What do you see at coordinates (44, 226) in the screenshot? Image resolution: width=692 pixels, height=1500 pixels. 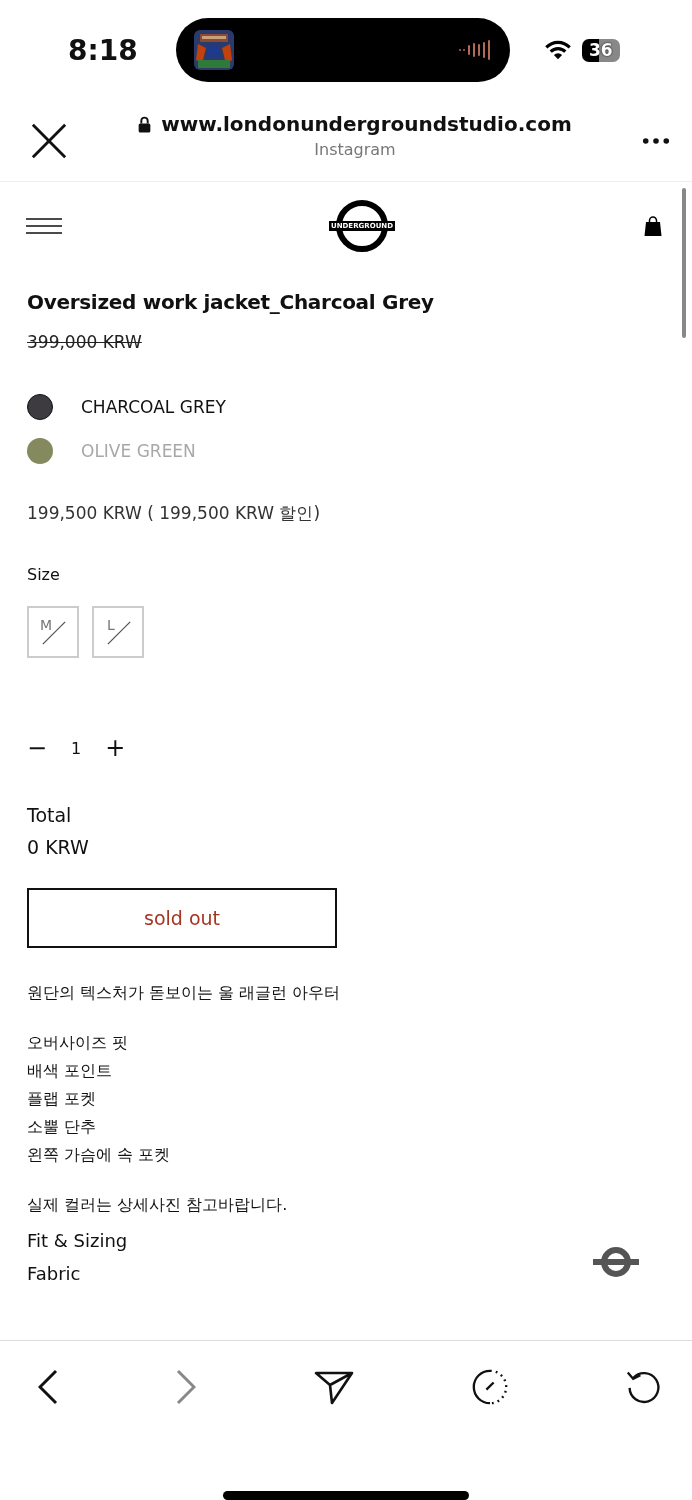 I see `menu-icon` at bounding box center [44, 226].